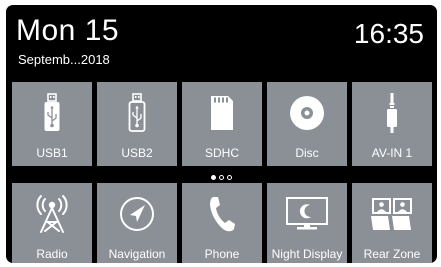  I want to click on navigation-label: Navigation, so click(137, 254).